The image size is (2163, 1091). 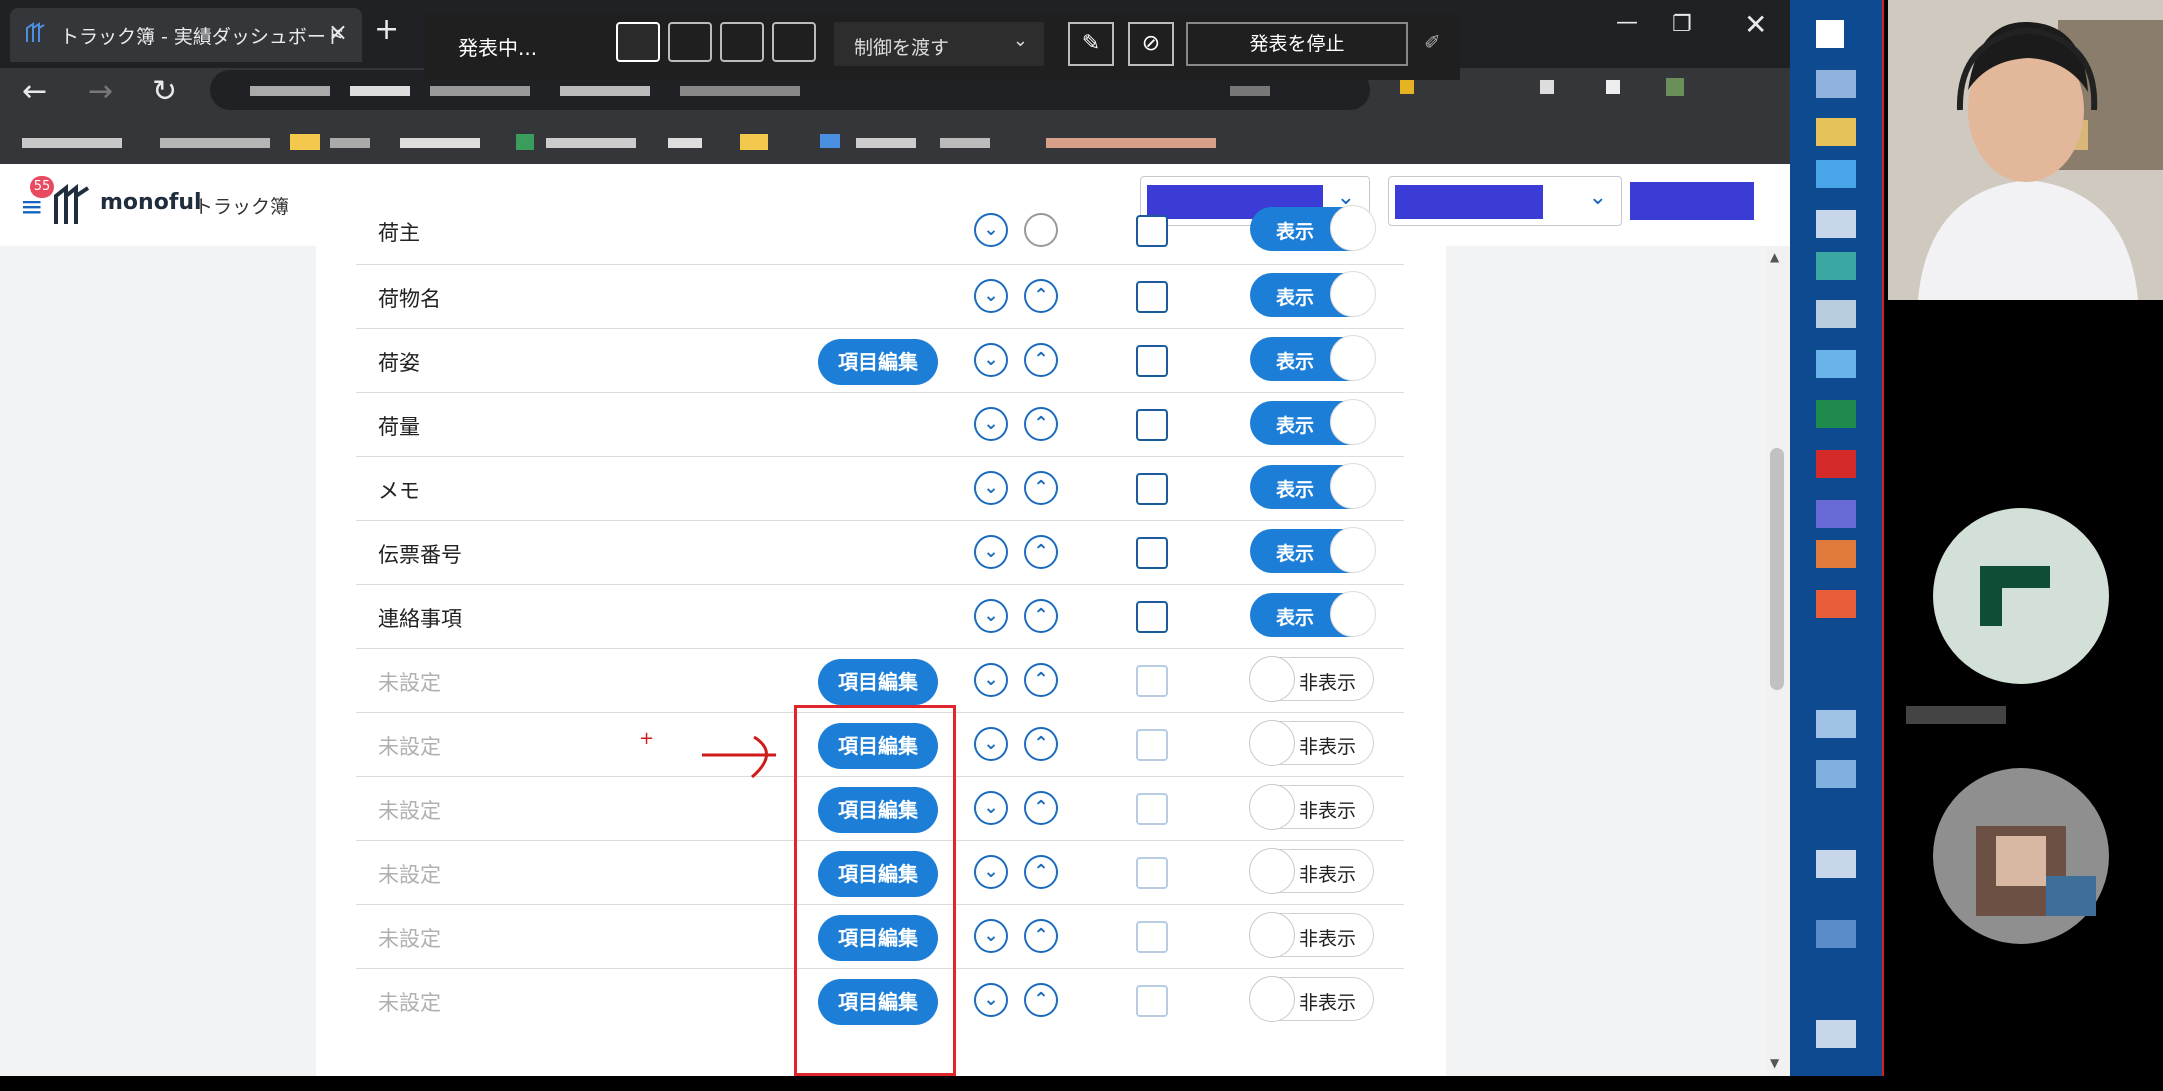 I want to click on new-tab-button: +, so click(x=386, y=29).